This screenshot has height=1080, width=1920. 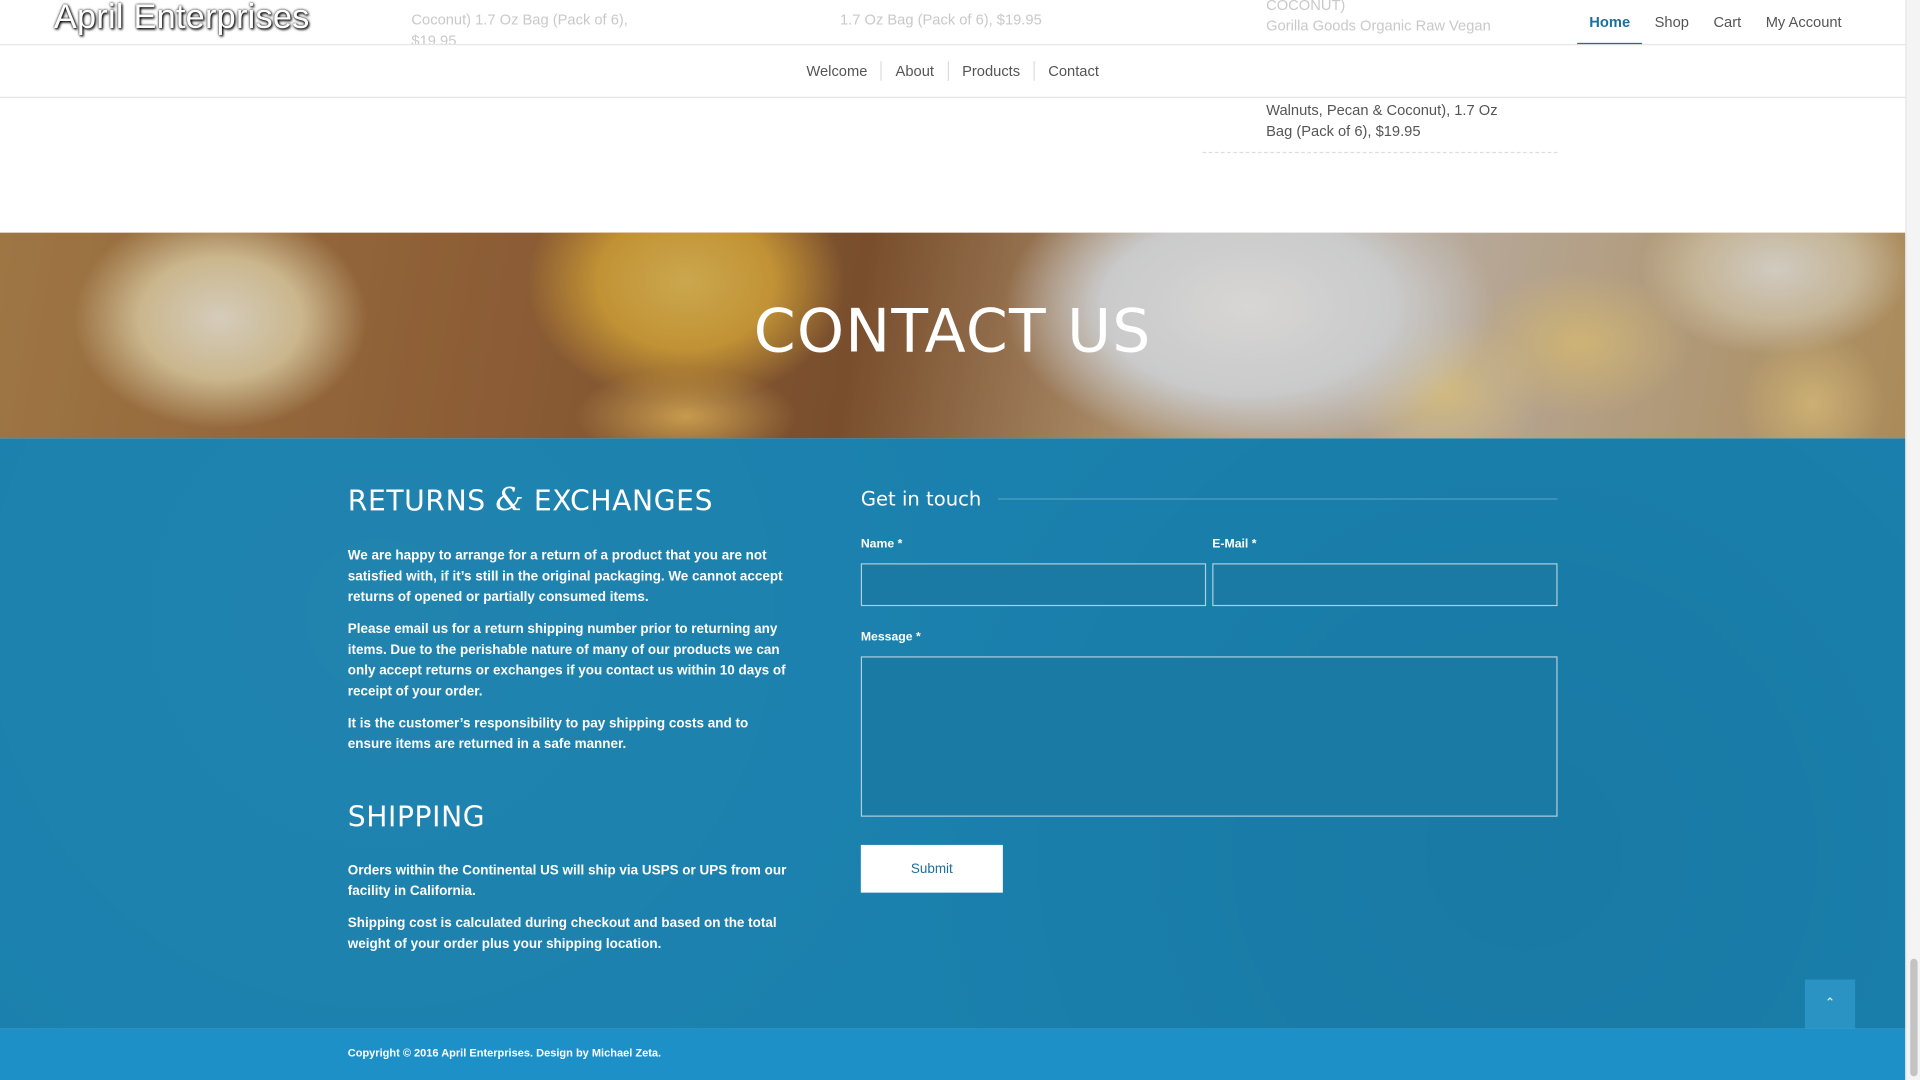 I want to click on returns-heading-ampersand: &, so click(x=510, y=501).